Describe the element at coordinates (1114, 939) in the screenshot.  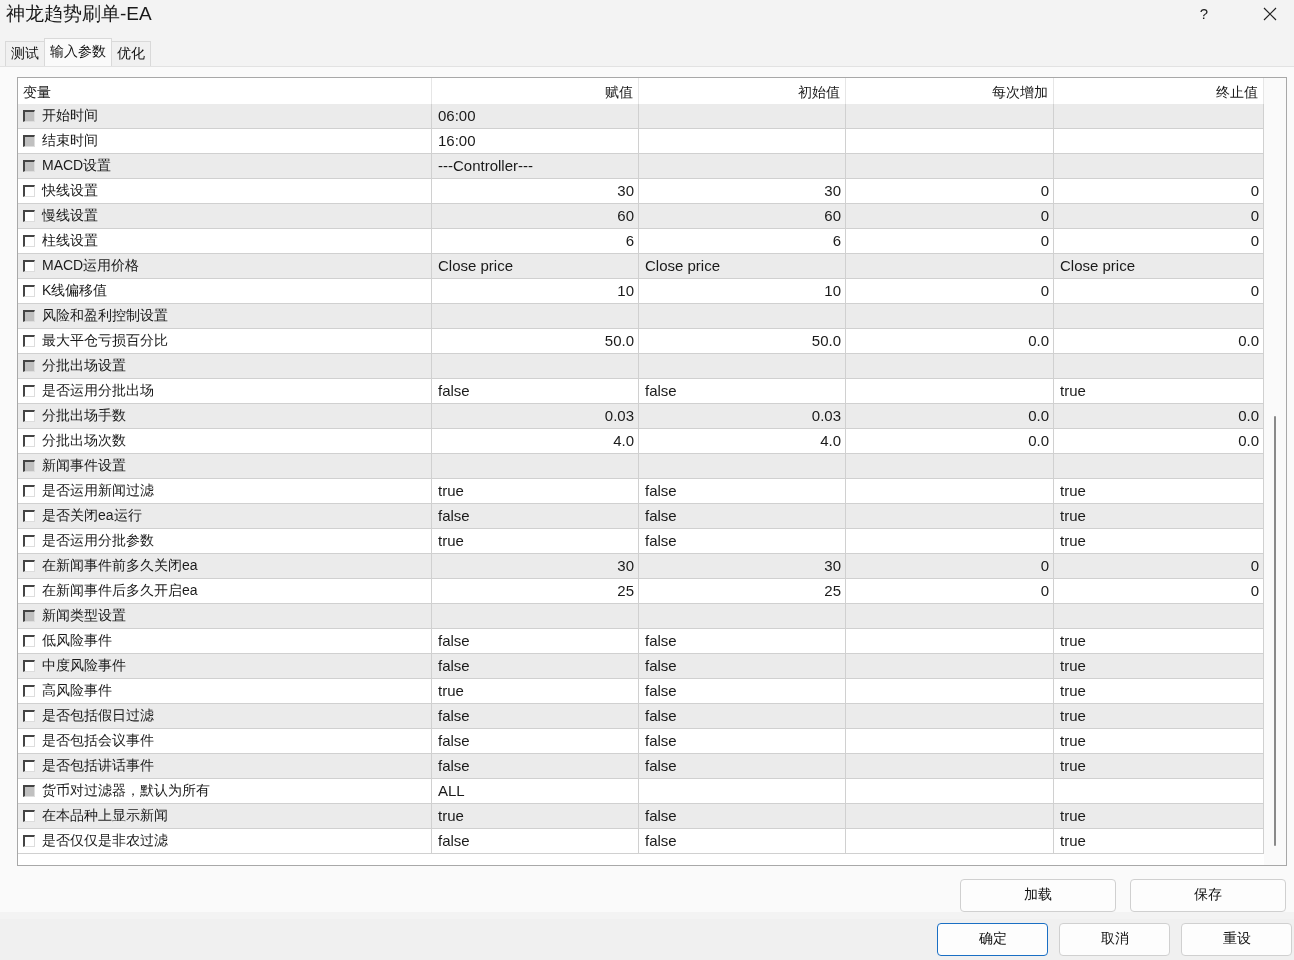
I see `dialog-button: 取消` at that location.